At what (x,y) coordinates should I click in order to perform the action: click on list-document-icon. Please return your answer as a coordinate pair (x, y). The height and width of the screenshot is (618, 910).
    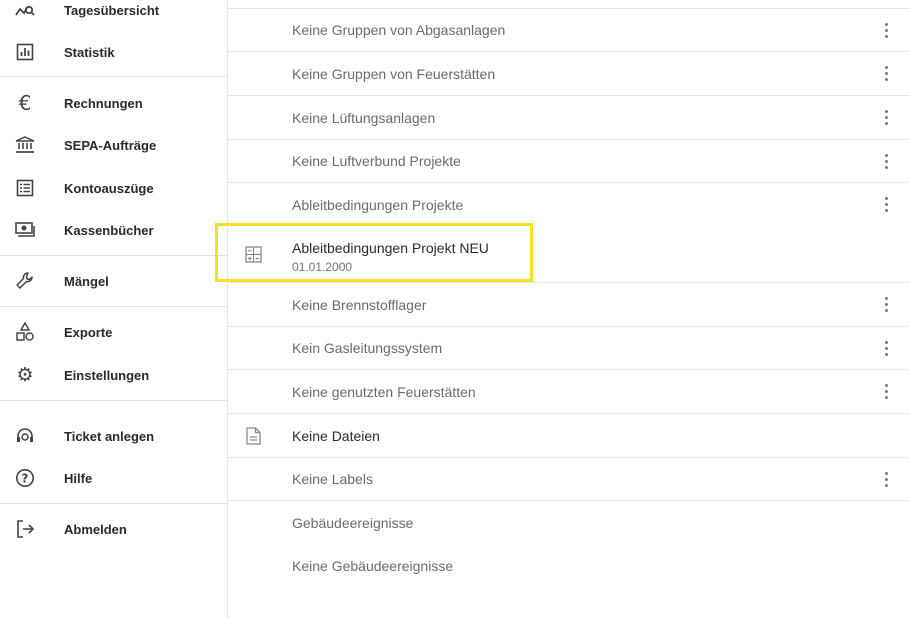
    Looking at the image, I should click on (25, 188).